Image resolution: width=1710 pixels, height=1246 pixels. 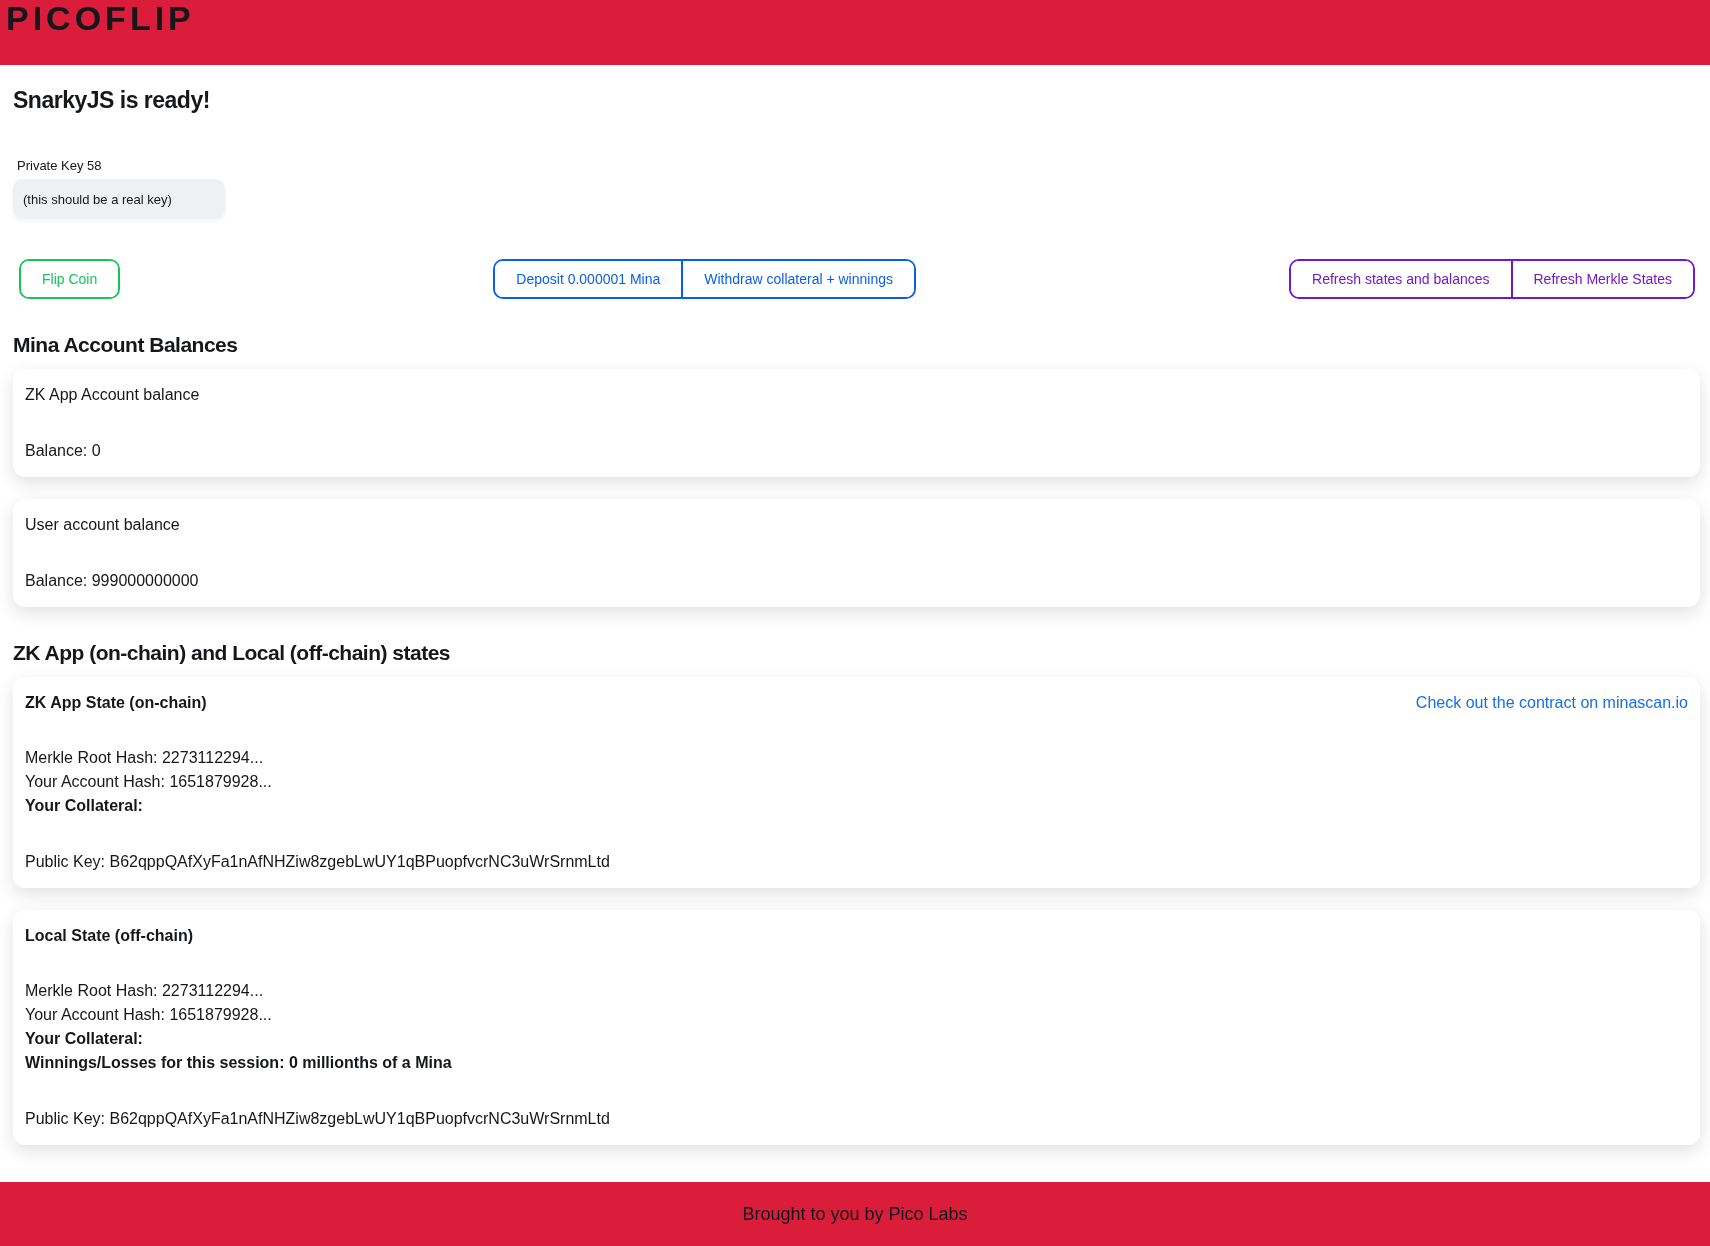 What do you see at coordinates (112, 100) in the screenshot?
I see `status-title: SnarkyJS is ready!` at bounding box center [112, 100].